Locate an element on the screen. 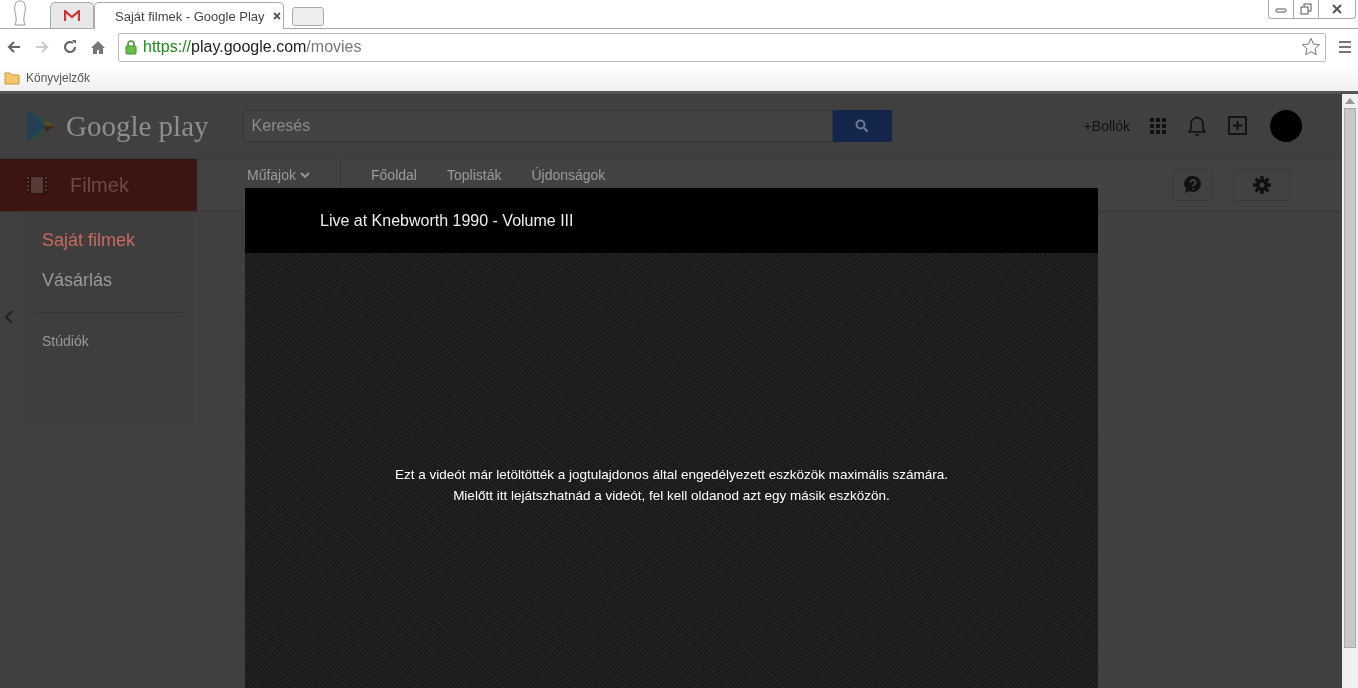  search-icon is located at coordinates (862, 126).